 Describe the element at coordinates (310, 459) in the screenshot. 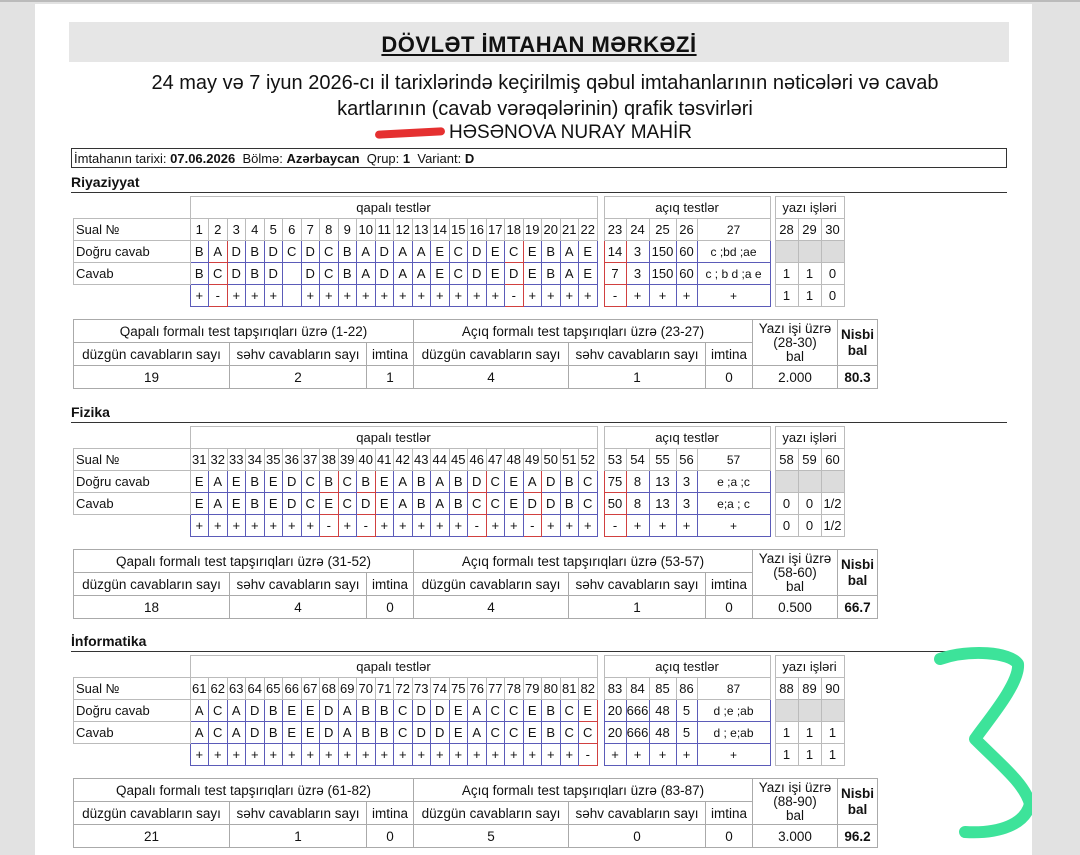

I see `closed-cell: 37` at that location.